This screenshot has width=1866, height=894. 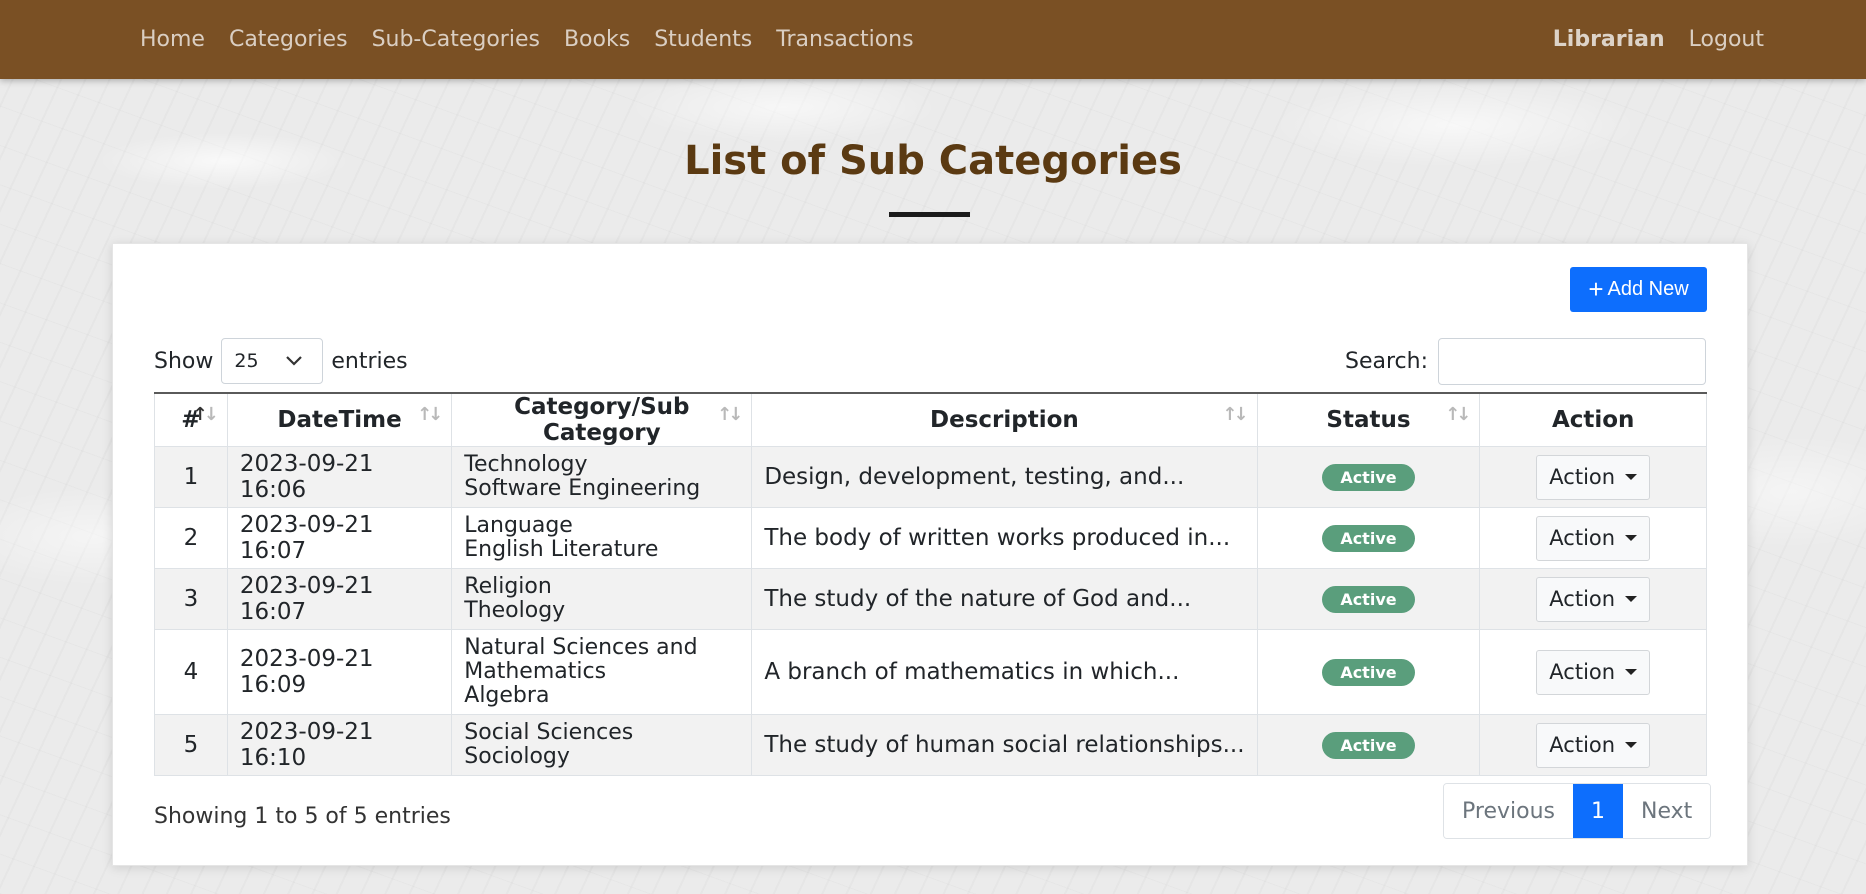 What do you see at coordinates (1597, 811) in the screenshot?
I see `page-1-button: 1` at bounding box center [1597, 811].